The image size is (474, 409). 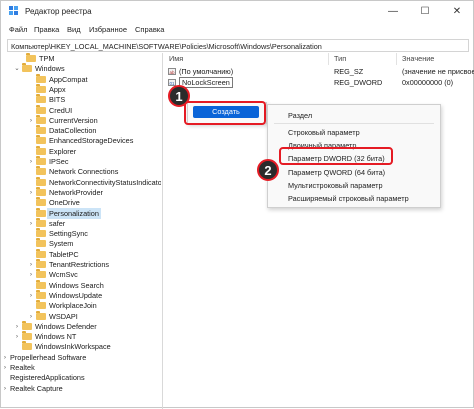 I want to click on submenu-item: Расширяемый строковый параметр, so click(x=354, y=198).